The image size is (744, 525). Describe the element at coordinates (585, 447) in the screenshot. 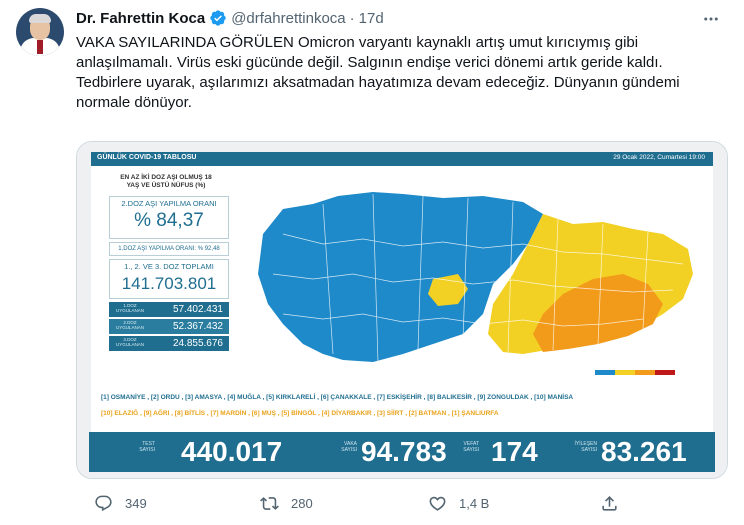

I see `recovered-label: İYİLEŞEN SAYISI` at that location.